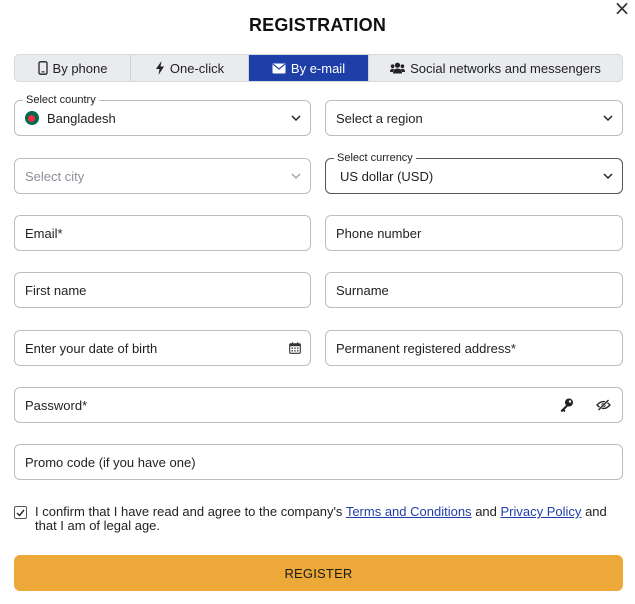  I want to click on region-placeholder: Select a region, so click(379, 118).